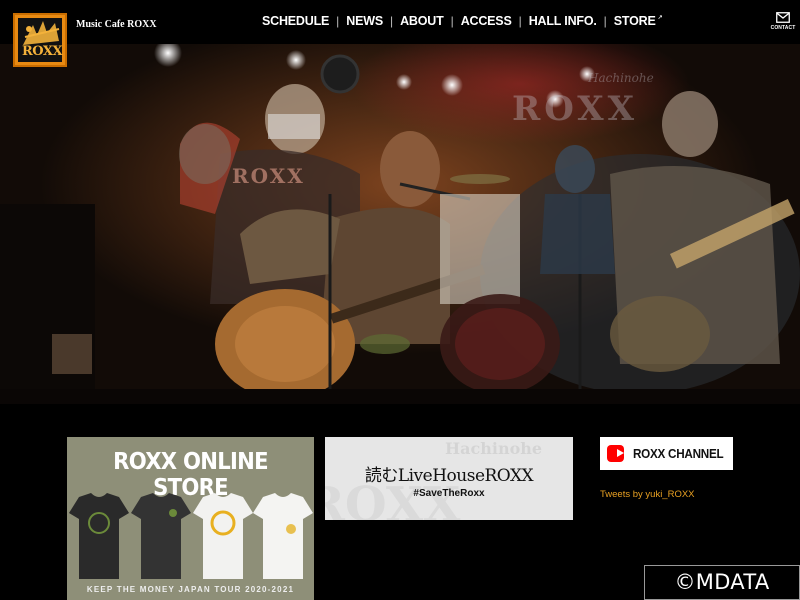  I want to click on logo-text: ROXX, so click(42, 51).